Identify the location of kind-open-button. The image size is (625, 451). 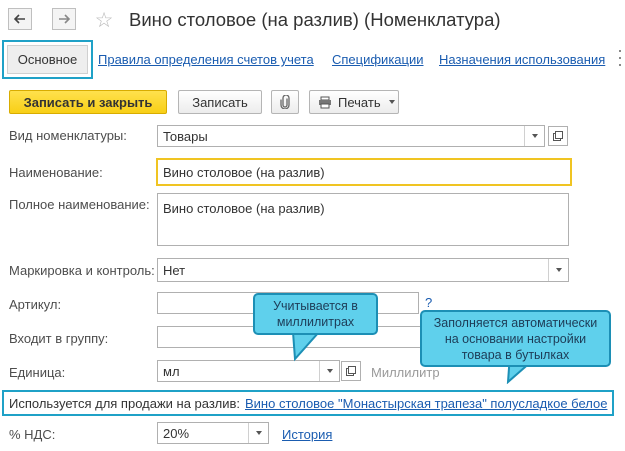
(558, 136).